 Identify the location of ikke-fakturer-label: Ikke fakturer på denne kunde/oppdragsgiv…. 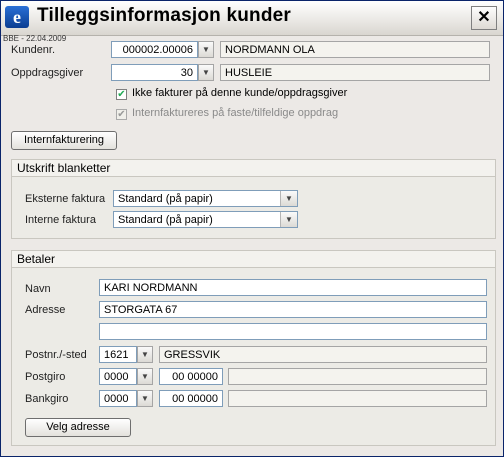
(239, 93).